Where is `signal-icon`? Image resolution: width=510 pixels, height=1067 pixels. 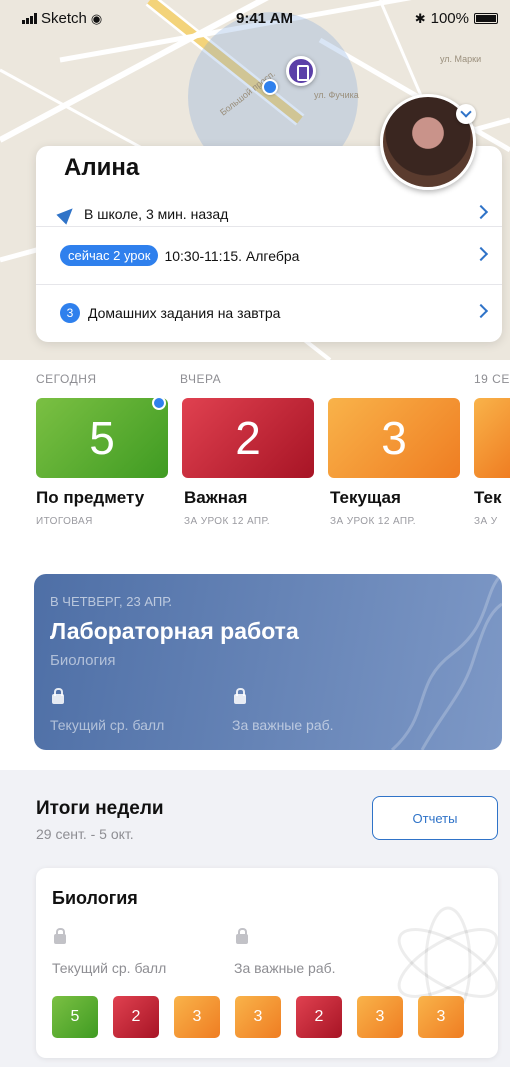 signal-icon is located at coordinates (29, 18).